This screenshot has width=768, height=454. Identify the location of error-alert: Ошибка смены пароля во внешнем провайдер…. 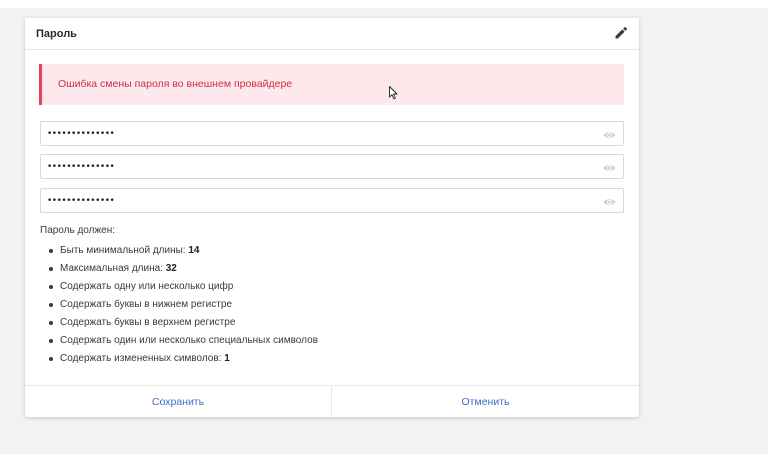
(331, 84).